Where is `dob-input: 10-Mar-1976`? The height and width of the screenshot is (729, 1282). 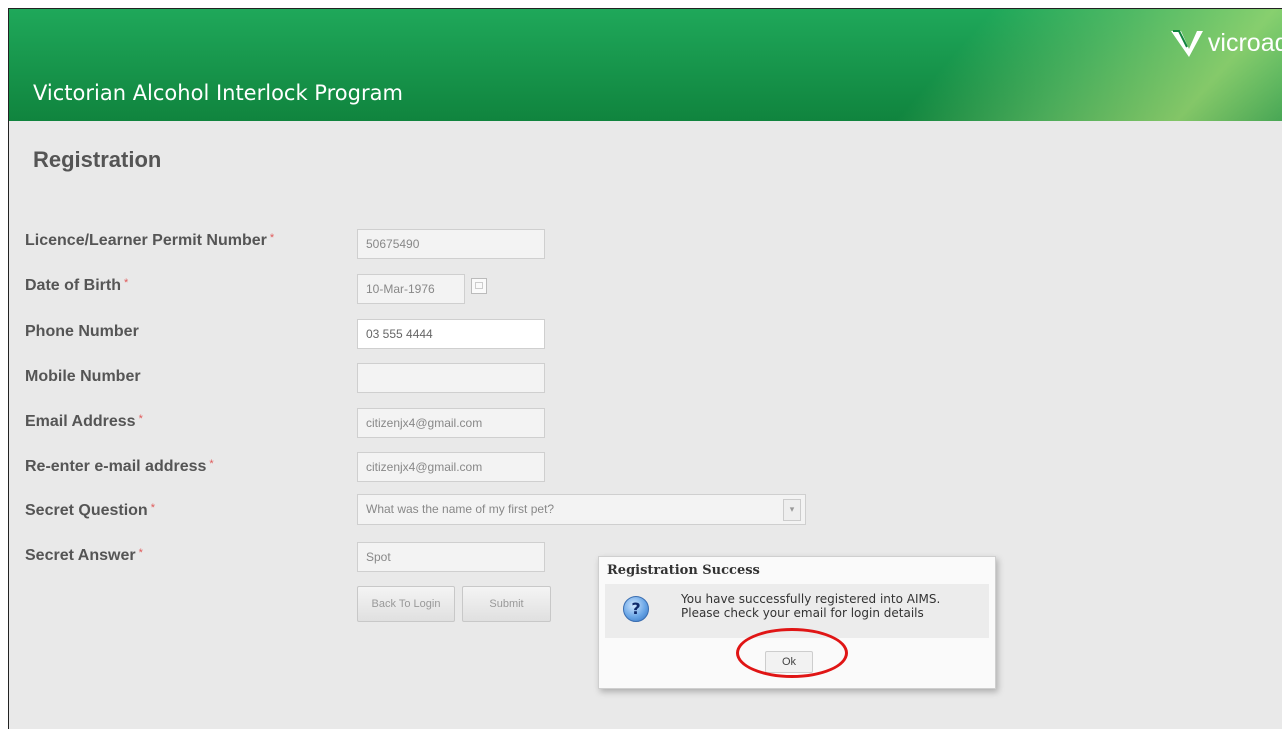 dob-input: 10-Mar-1976 is located at coordinates (411, 289).